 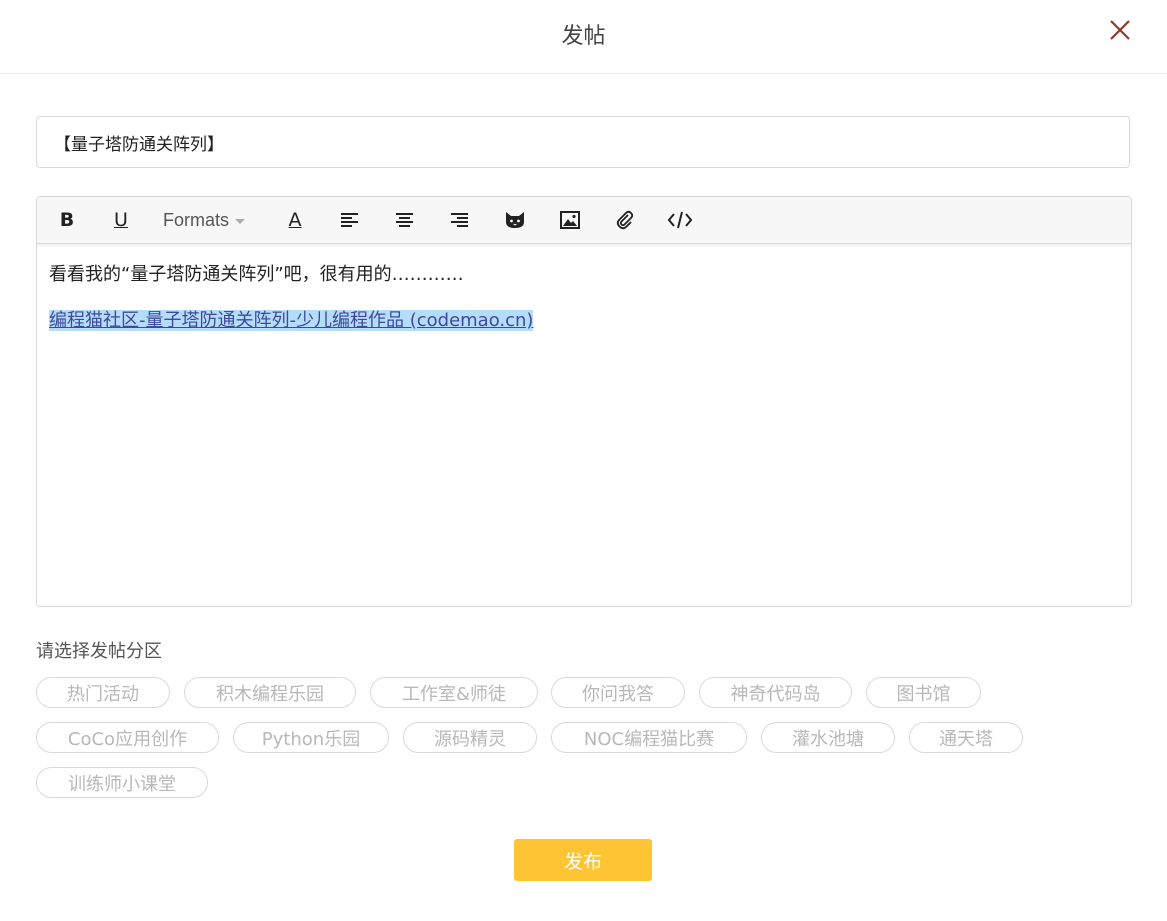 I want to click on code-icon, so click(x=680, y=220).